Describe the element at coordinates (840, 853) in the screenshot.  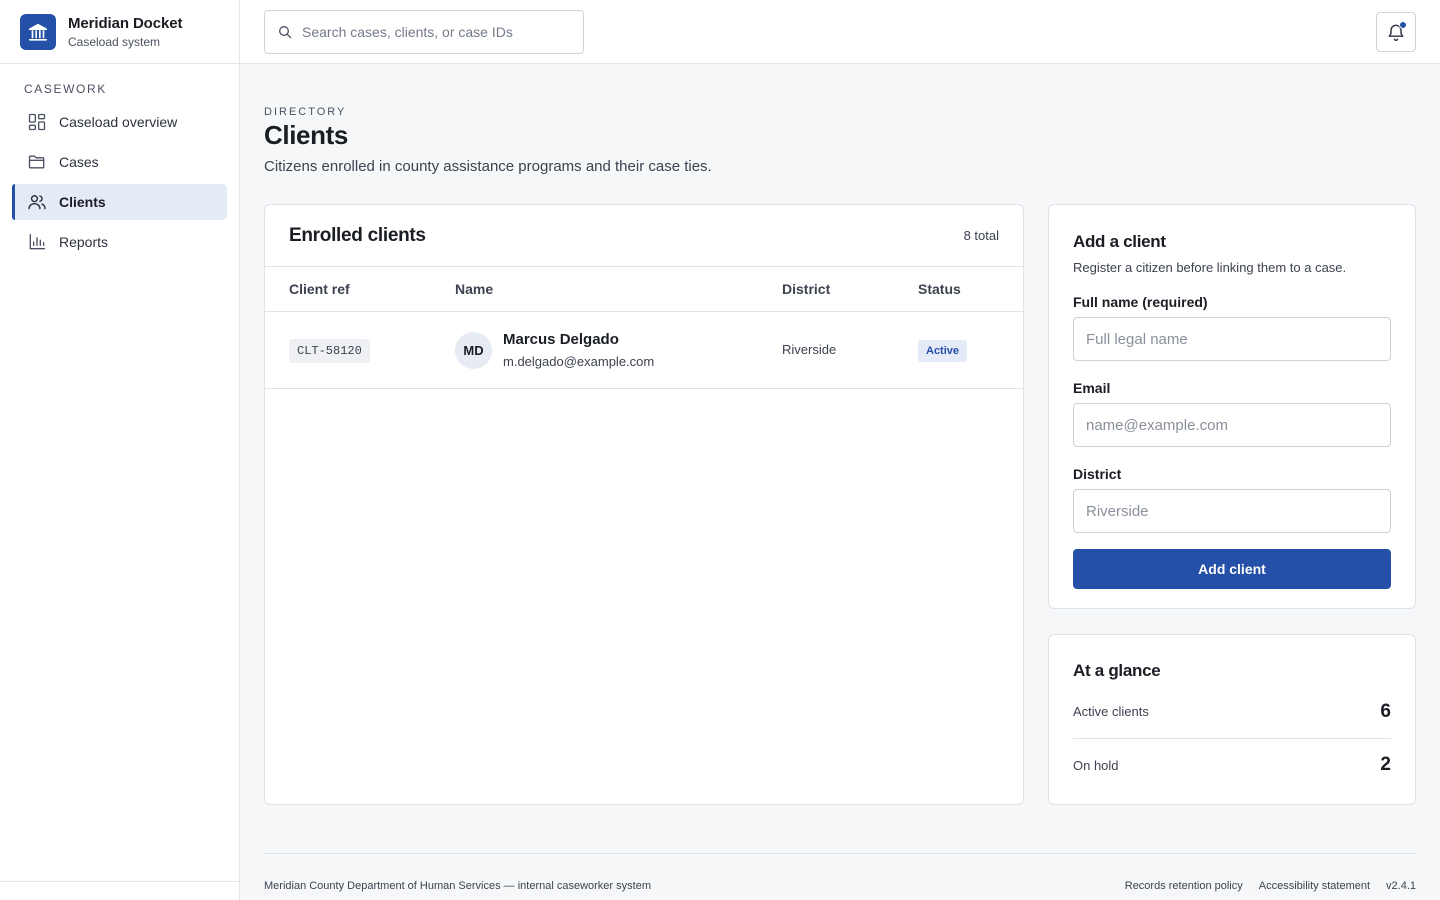
I see `footer-divider` at that location.